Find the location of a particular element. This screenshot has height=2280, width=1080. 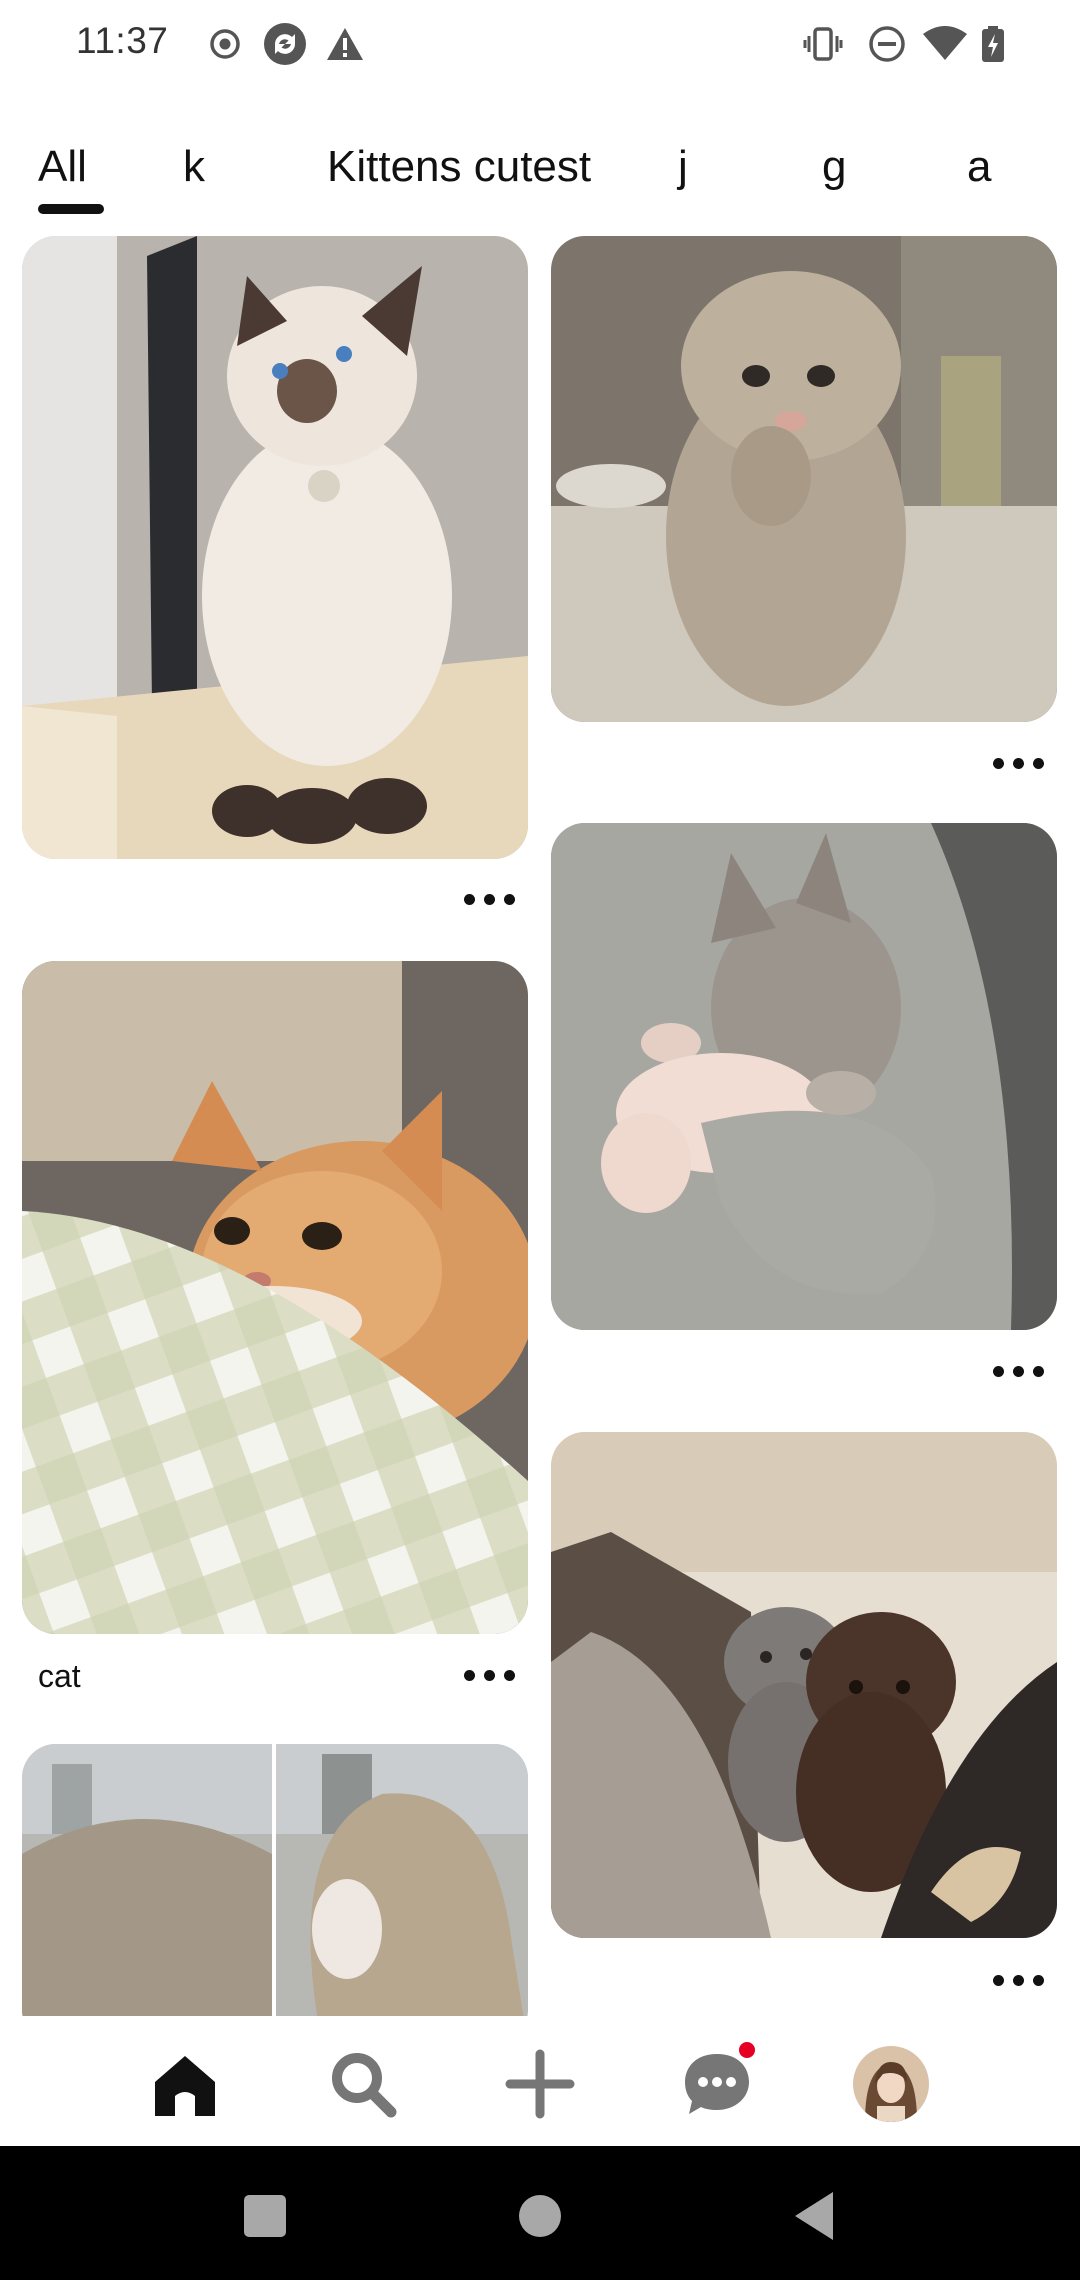

kitten-held-in-hands-photo is located at coordinates (804, 1076).